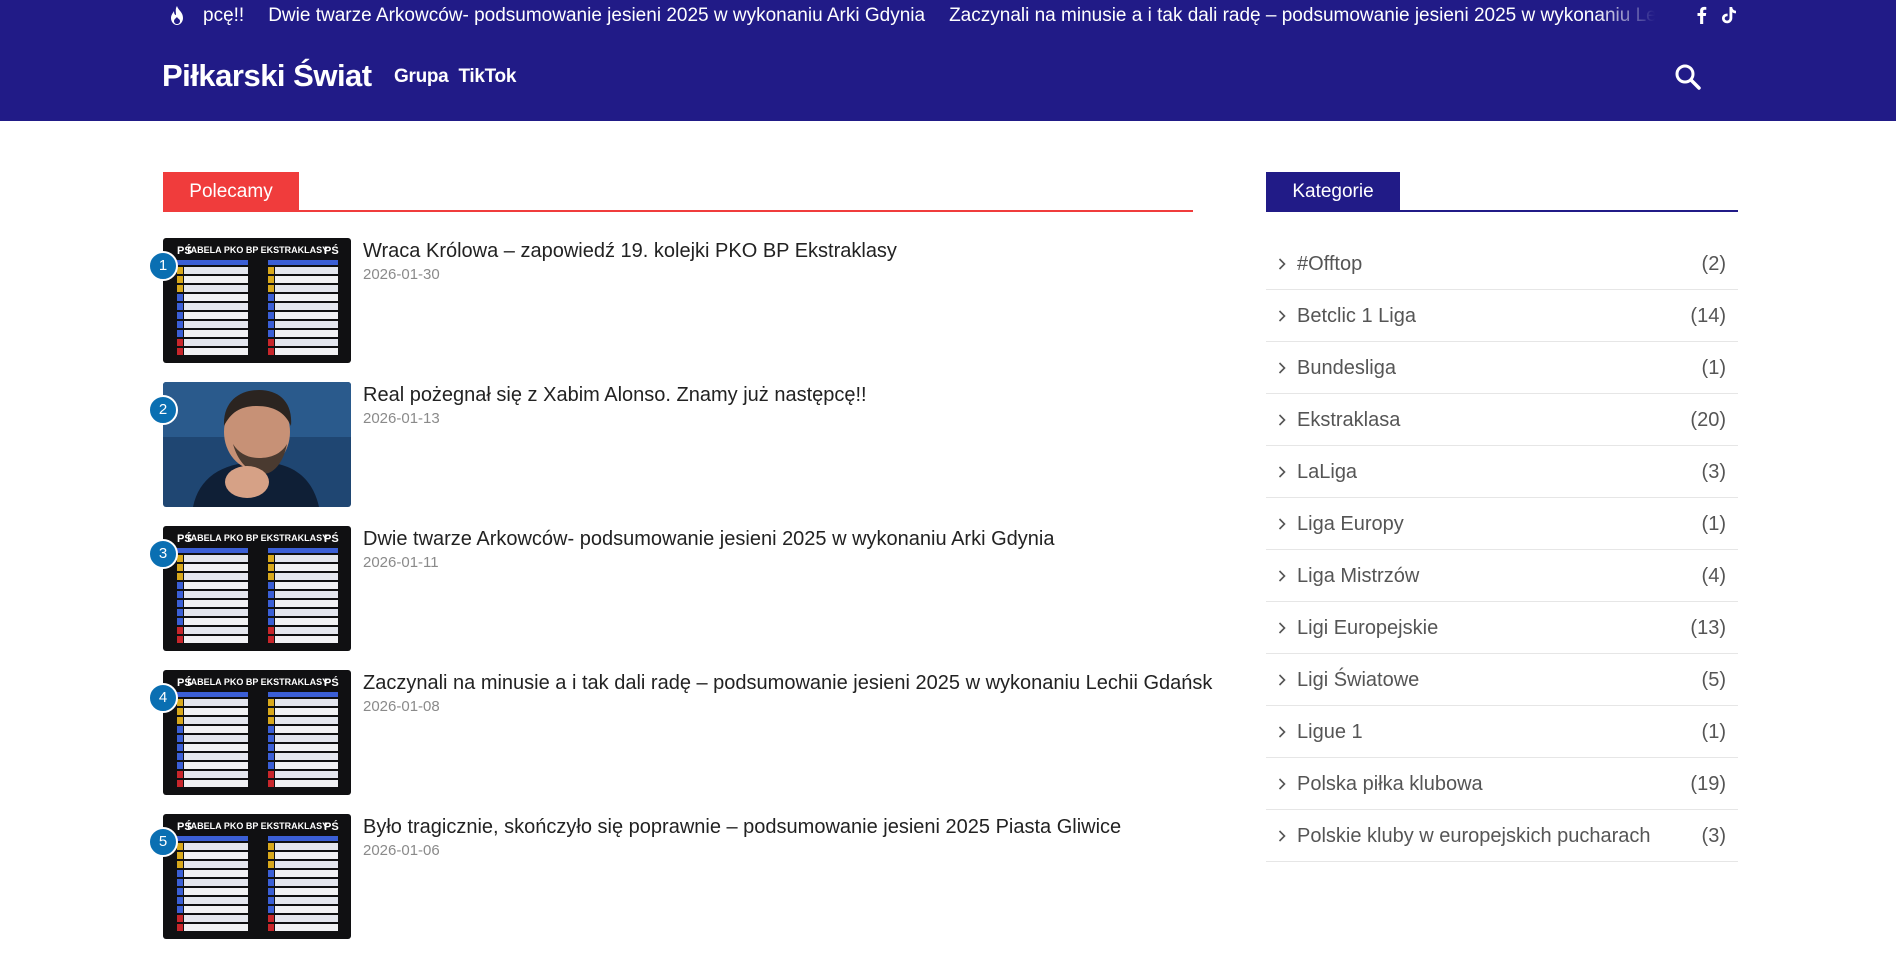  I want to click on search-icon, so click(1688, 77).